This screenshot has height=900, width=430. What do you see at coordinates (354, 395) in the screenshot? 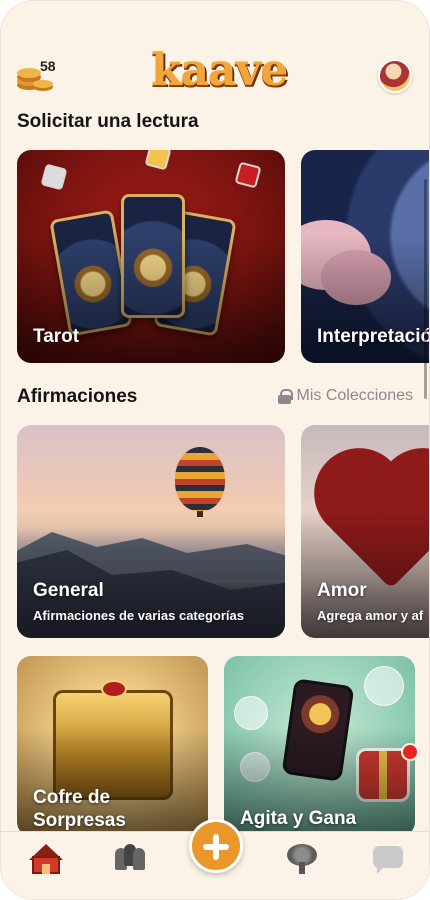
I see `collections-link-label: Mis Colecciones` at bounding box center [354, 395].